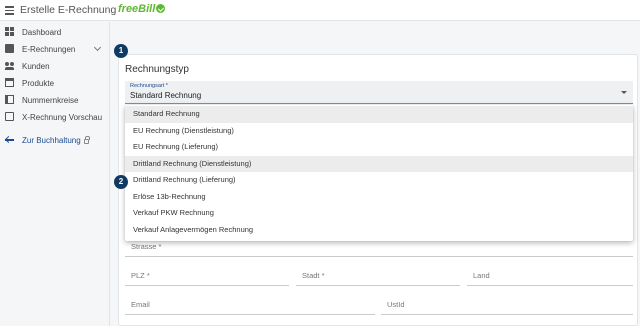  I want to click on people-icon, so click(9, 65).